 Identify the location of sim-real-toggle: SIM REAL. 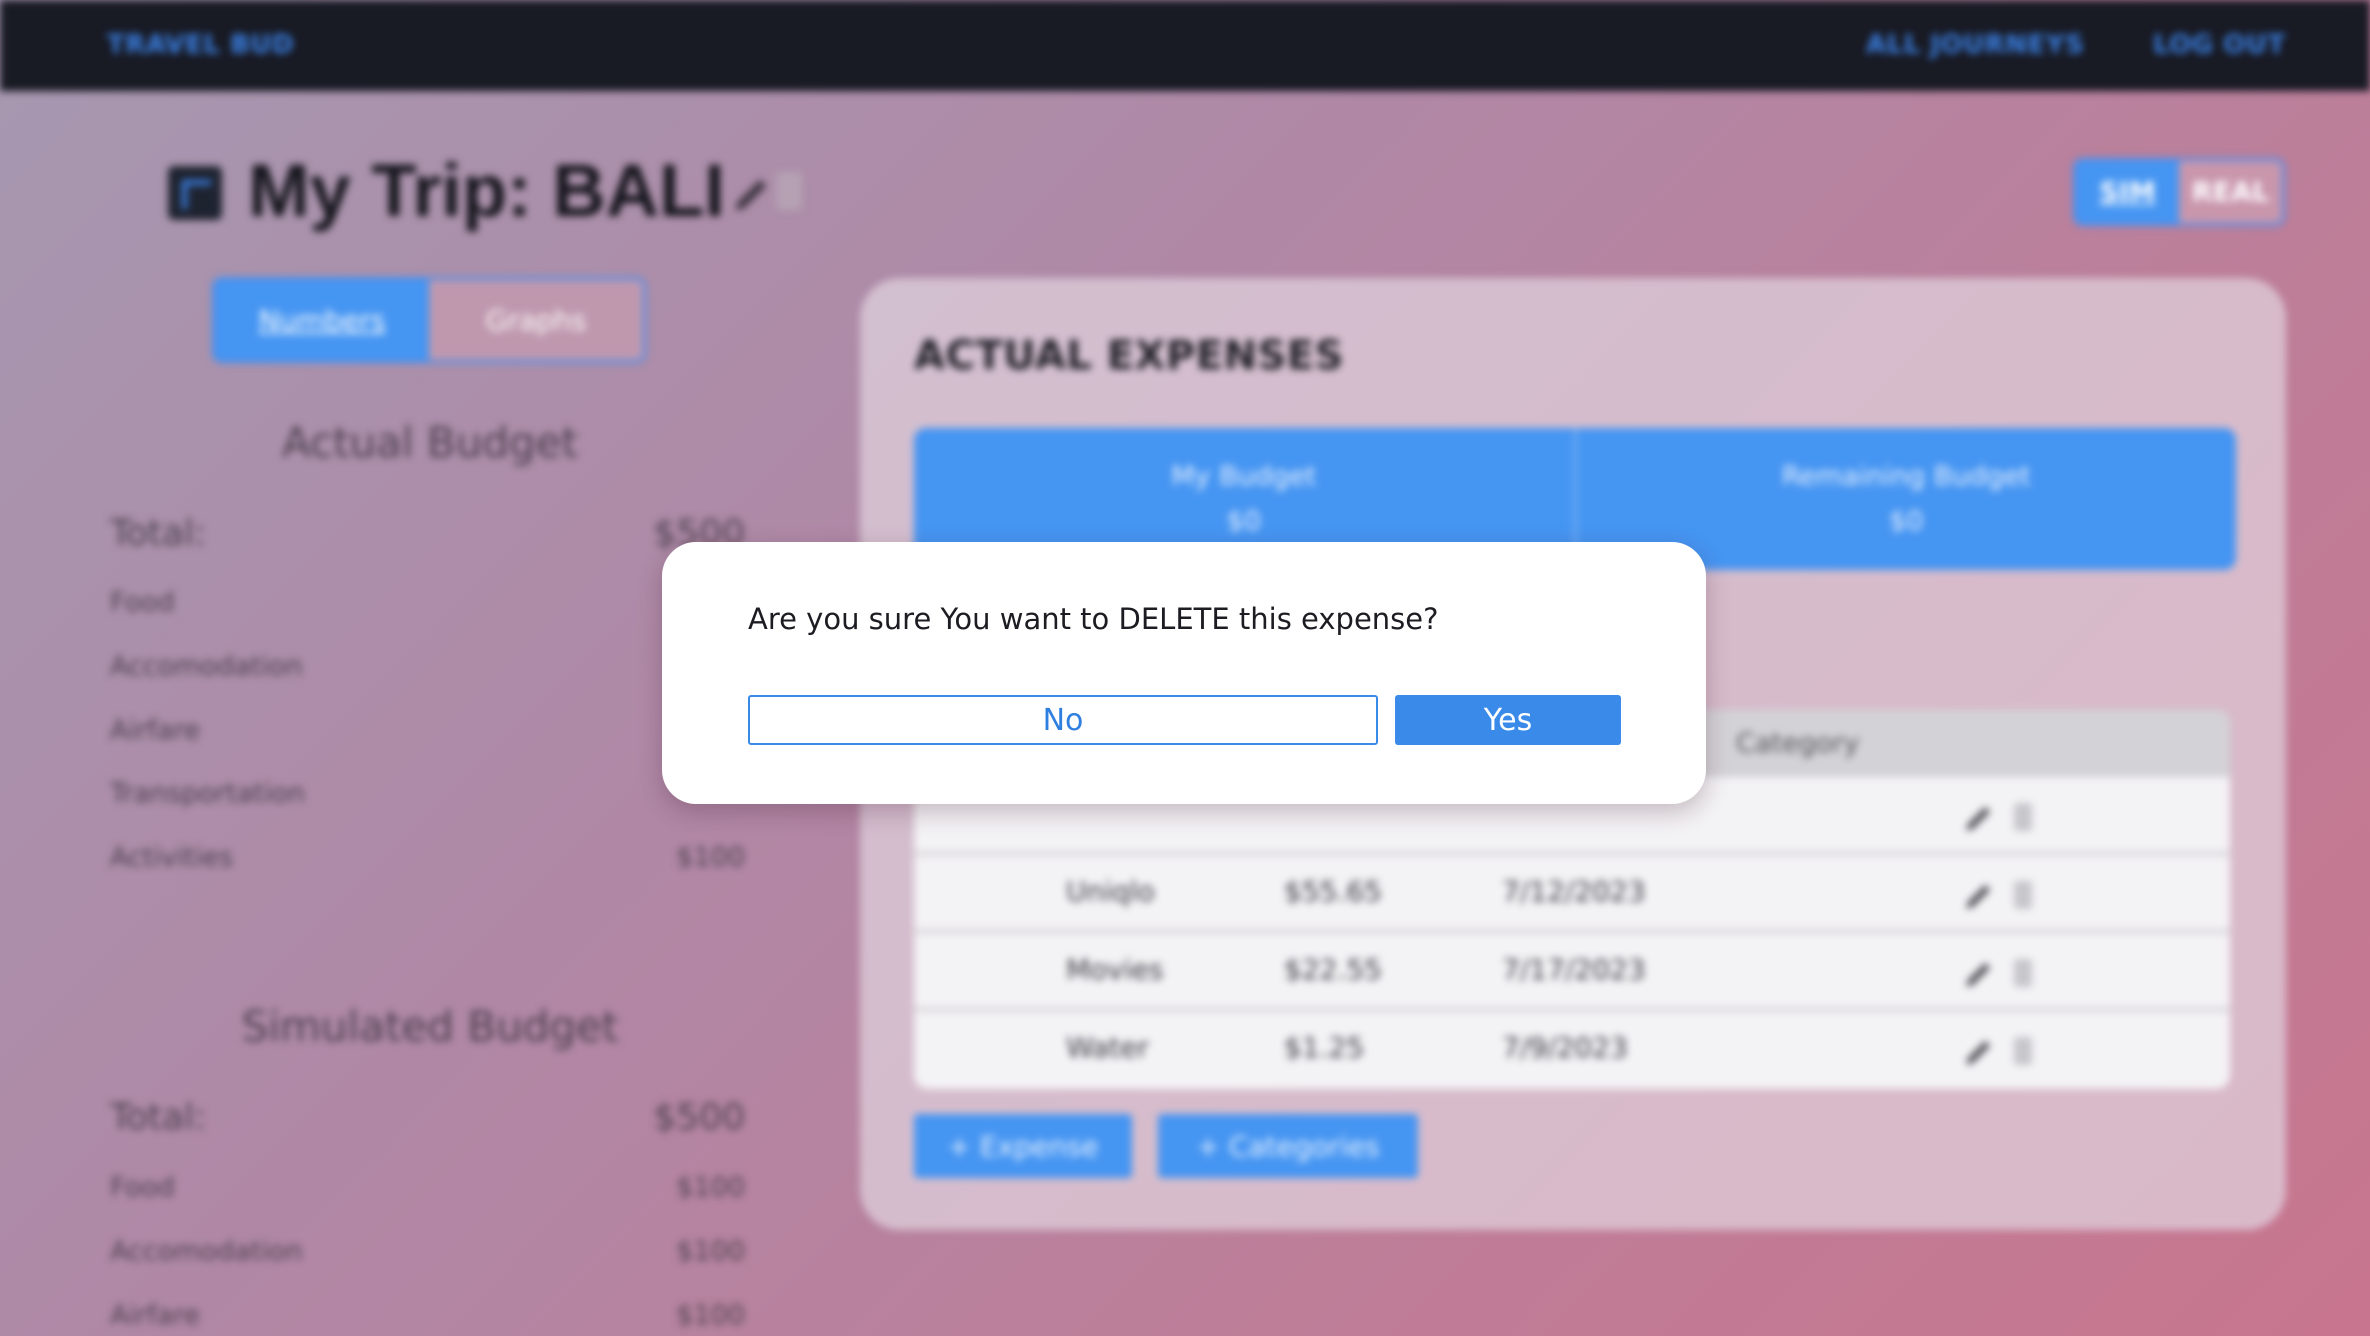
(2179, 192).